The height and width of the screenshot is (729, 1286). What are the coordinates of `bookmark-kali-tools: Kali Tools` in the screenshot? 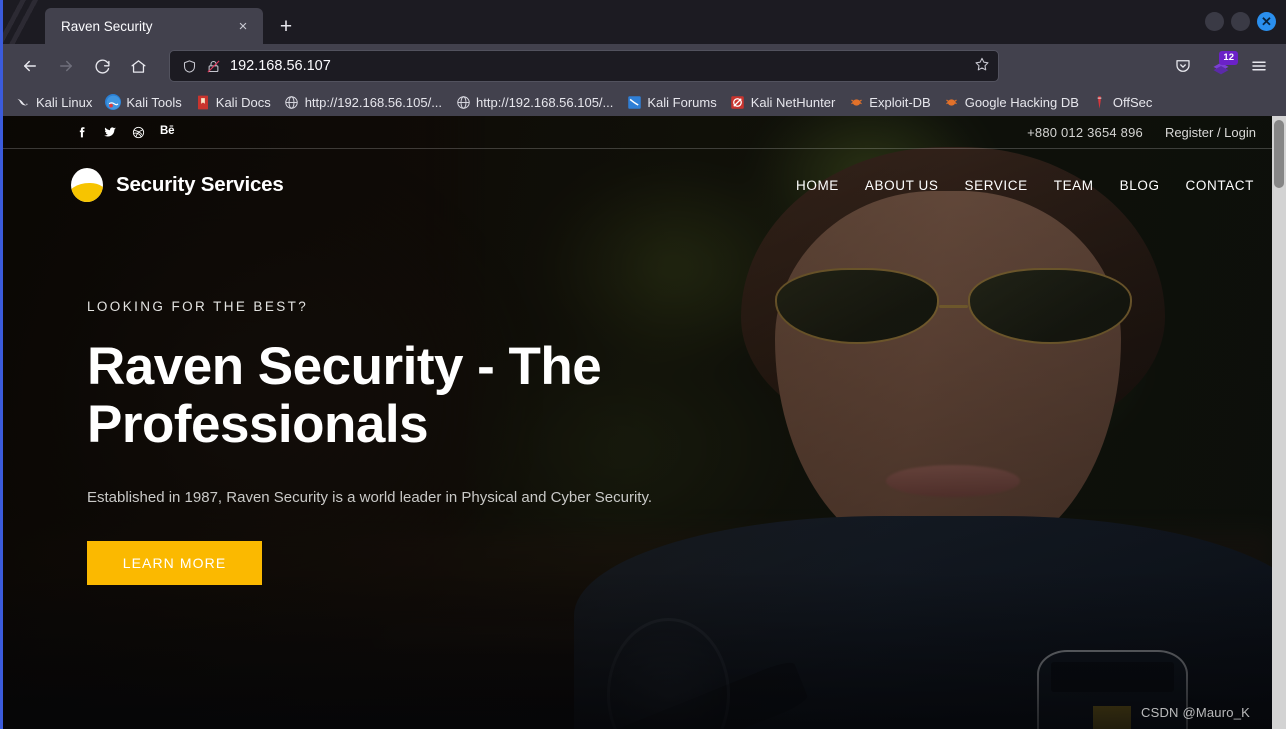 It's located at (143, 102).